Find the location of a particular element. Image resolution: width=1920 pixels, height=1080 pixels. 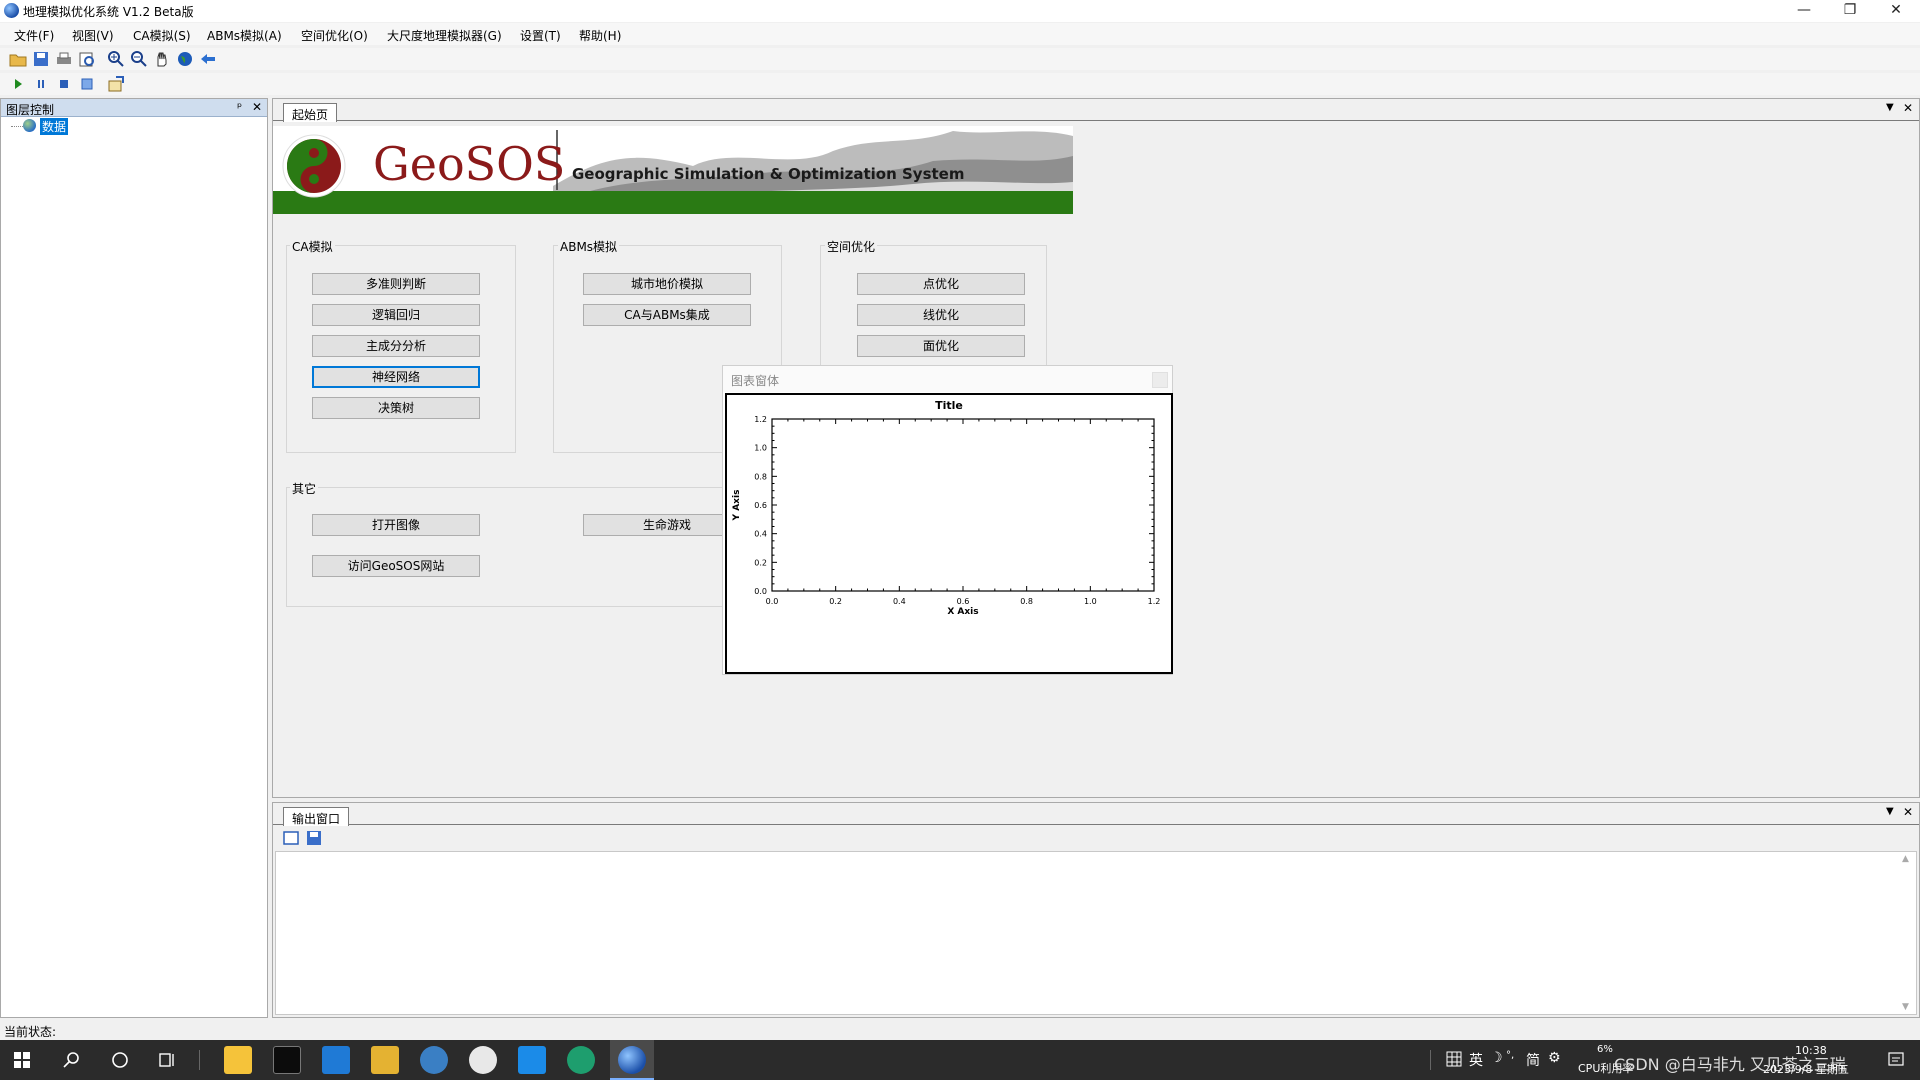

y-axis-label: Y Axis is located at coordinates (737, 506).